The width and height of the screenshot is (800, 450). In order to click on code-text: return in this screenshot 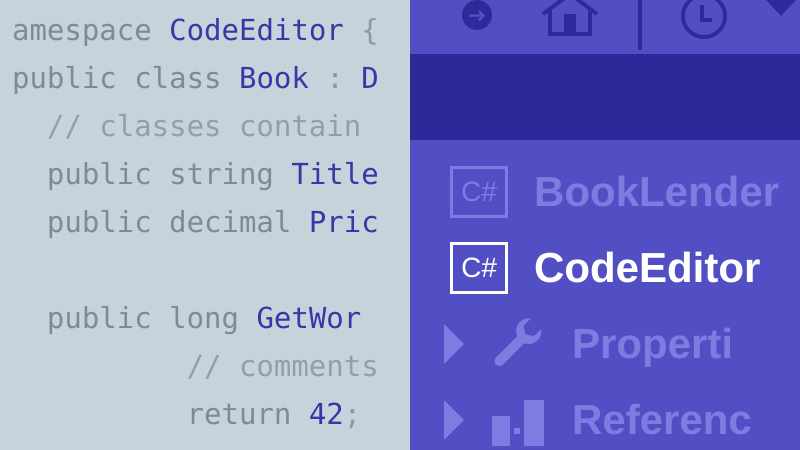, I will do `click(239, 414)`.